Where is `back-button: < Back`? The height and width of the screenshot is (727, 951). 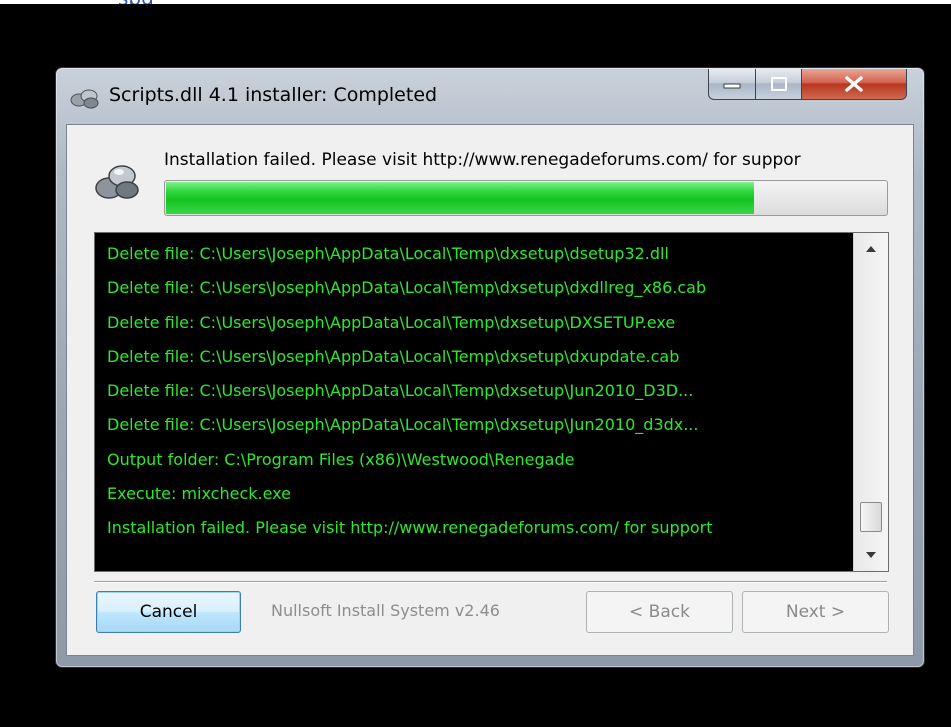 back-button: < Back is located at coordinates (659, 612).